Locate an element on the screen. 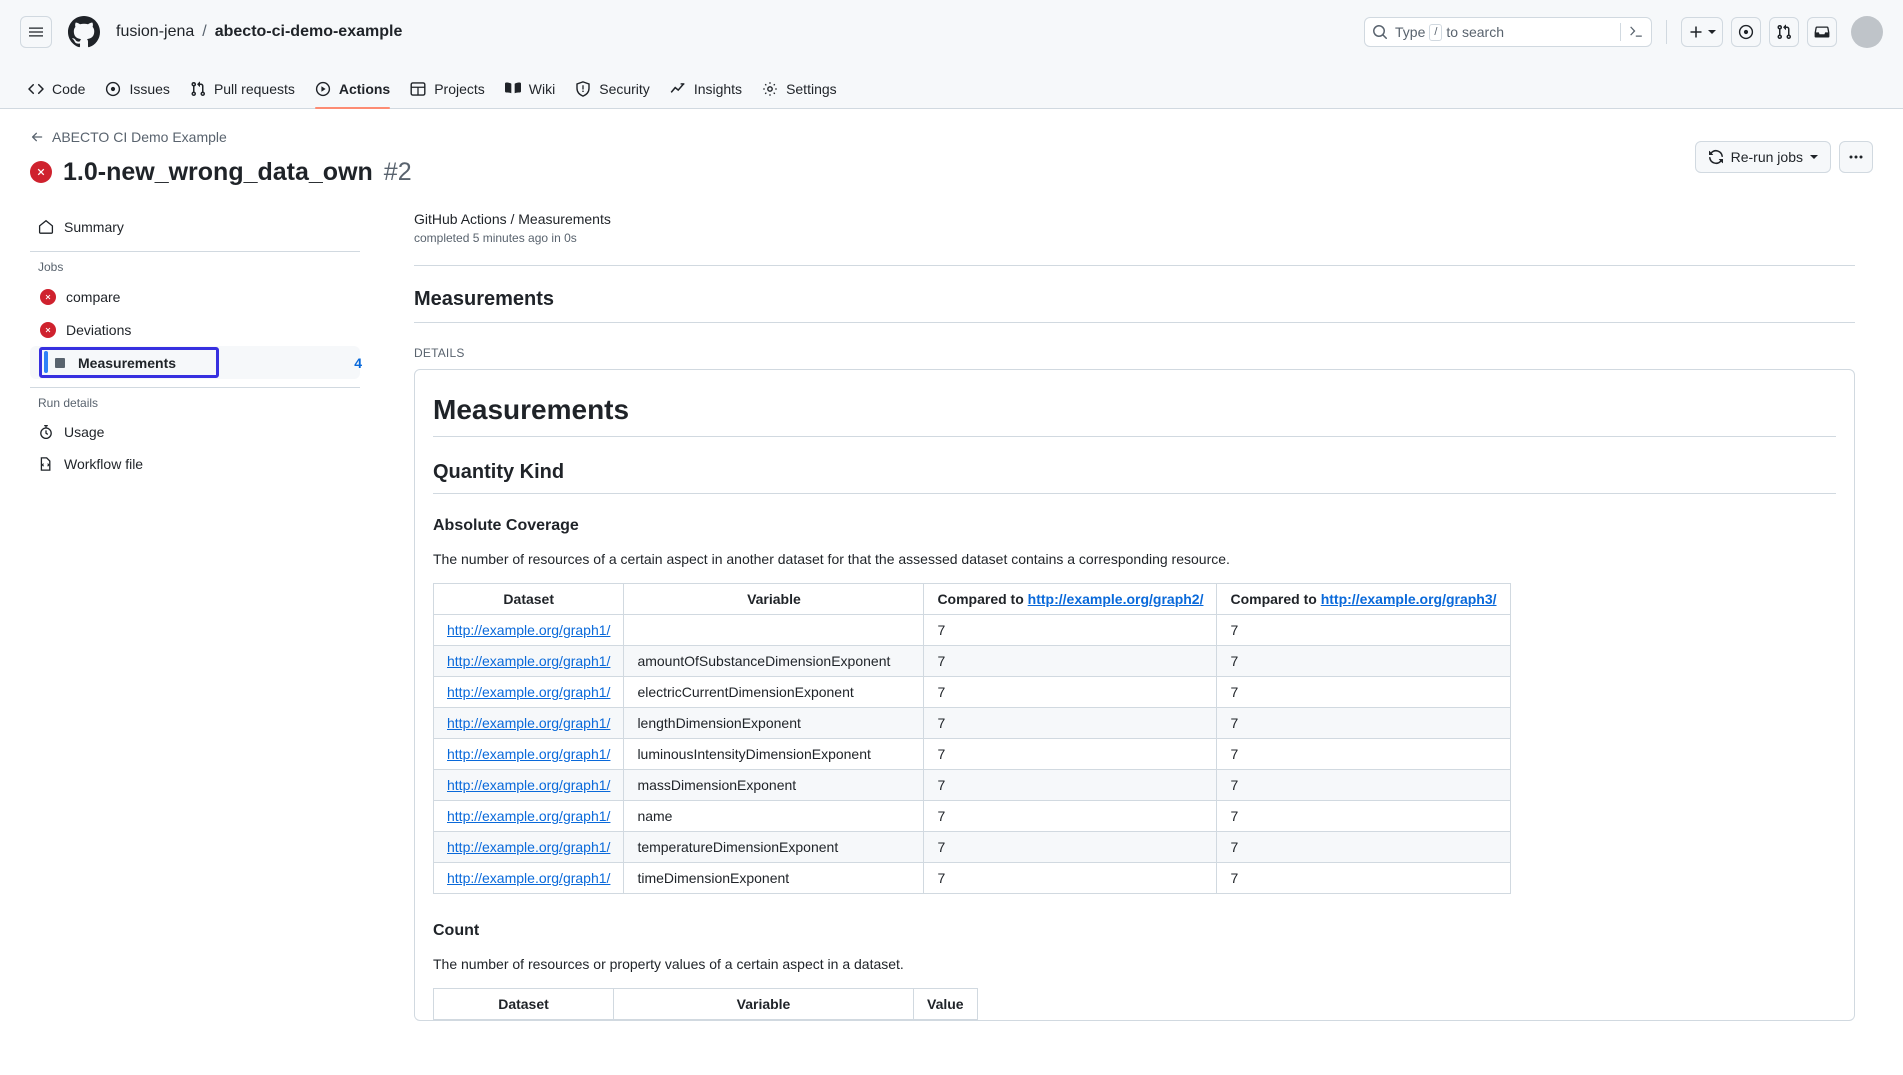 The image size is (1903, 1075). cell-variable: name is located at coordinates (774, 816).